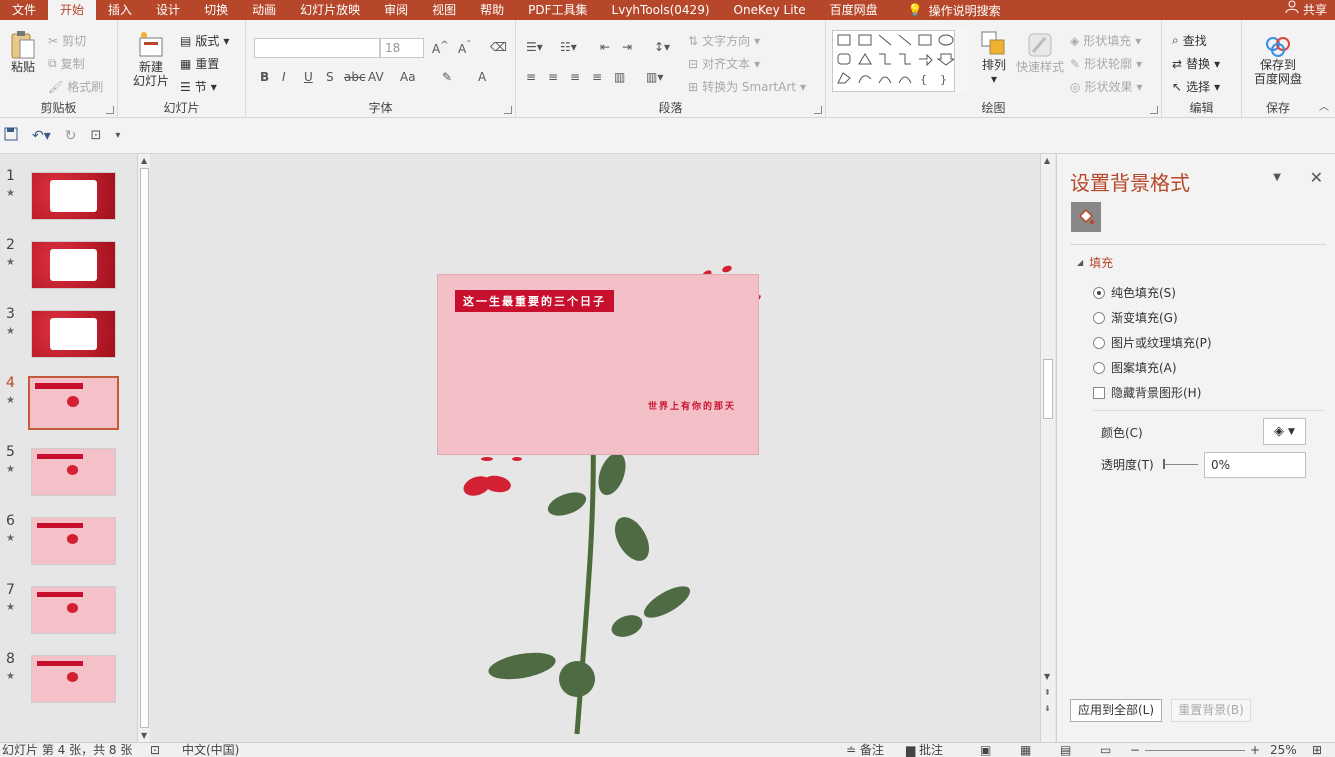 The image size is (1335, 757). What do you see at coordinates (198, 86) in the screenshot?
I see `section-button: ☰ 节 ▾` at bounding box center [198, 86].